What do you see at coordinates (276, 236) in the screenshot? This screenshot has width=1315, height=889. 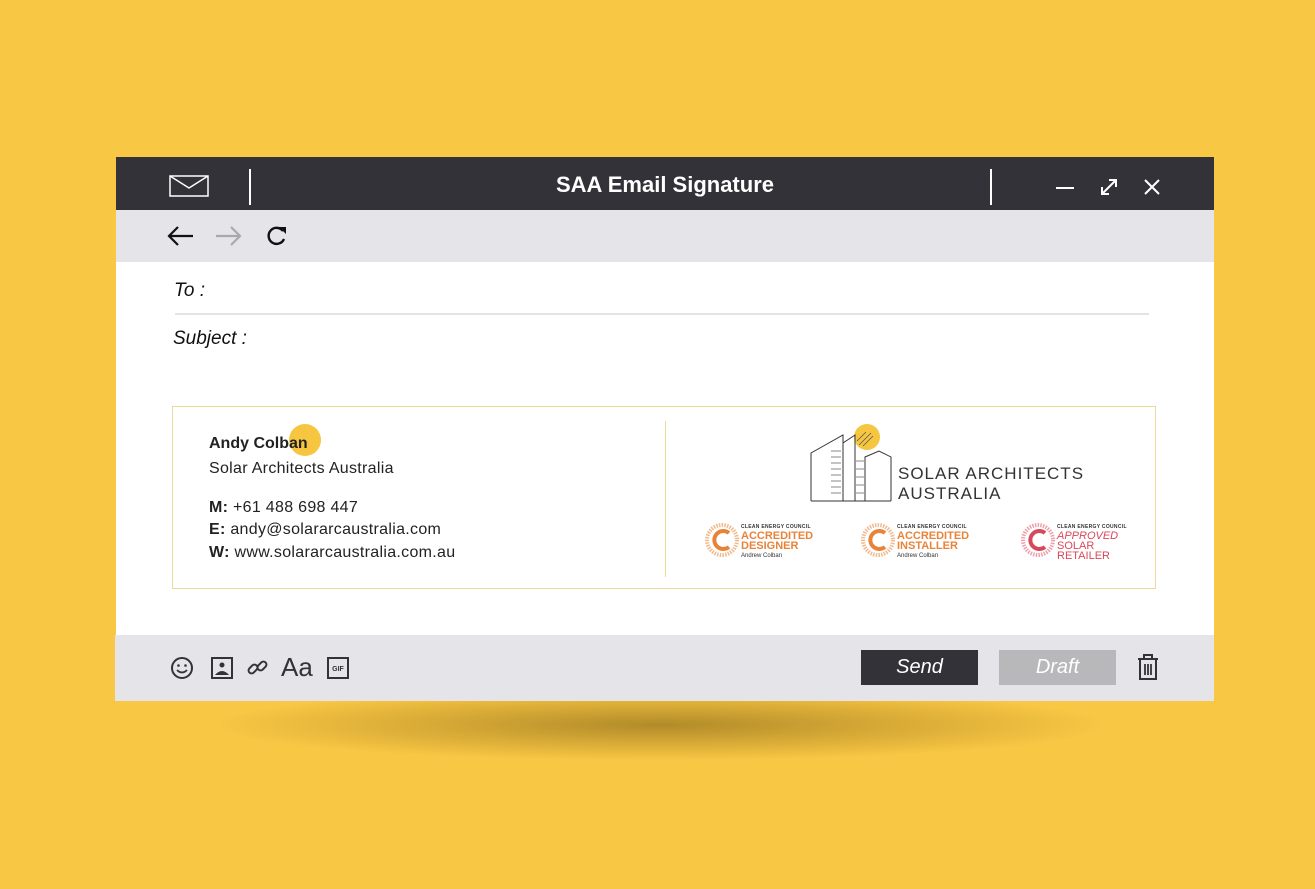 I see `refresh-icon` at bounding box center [276, 236].